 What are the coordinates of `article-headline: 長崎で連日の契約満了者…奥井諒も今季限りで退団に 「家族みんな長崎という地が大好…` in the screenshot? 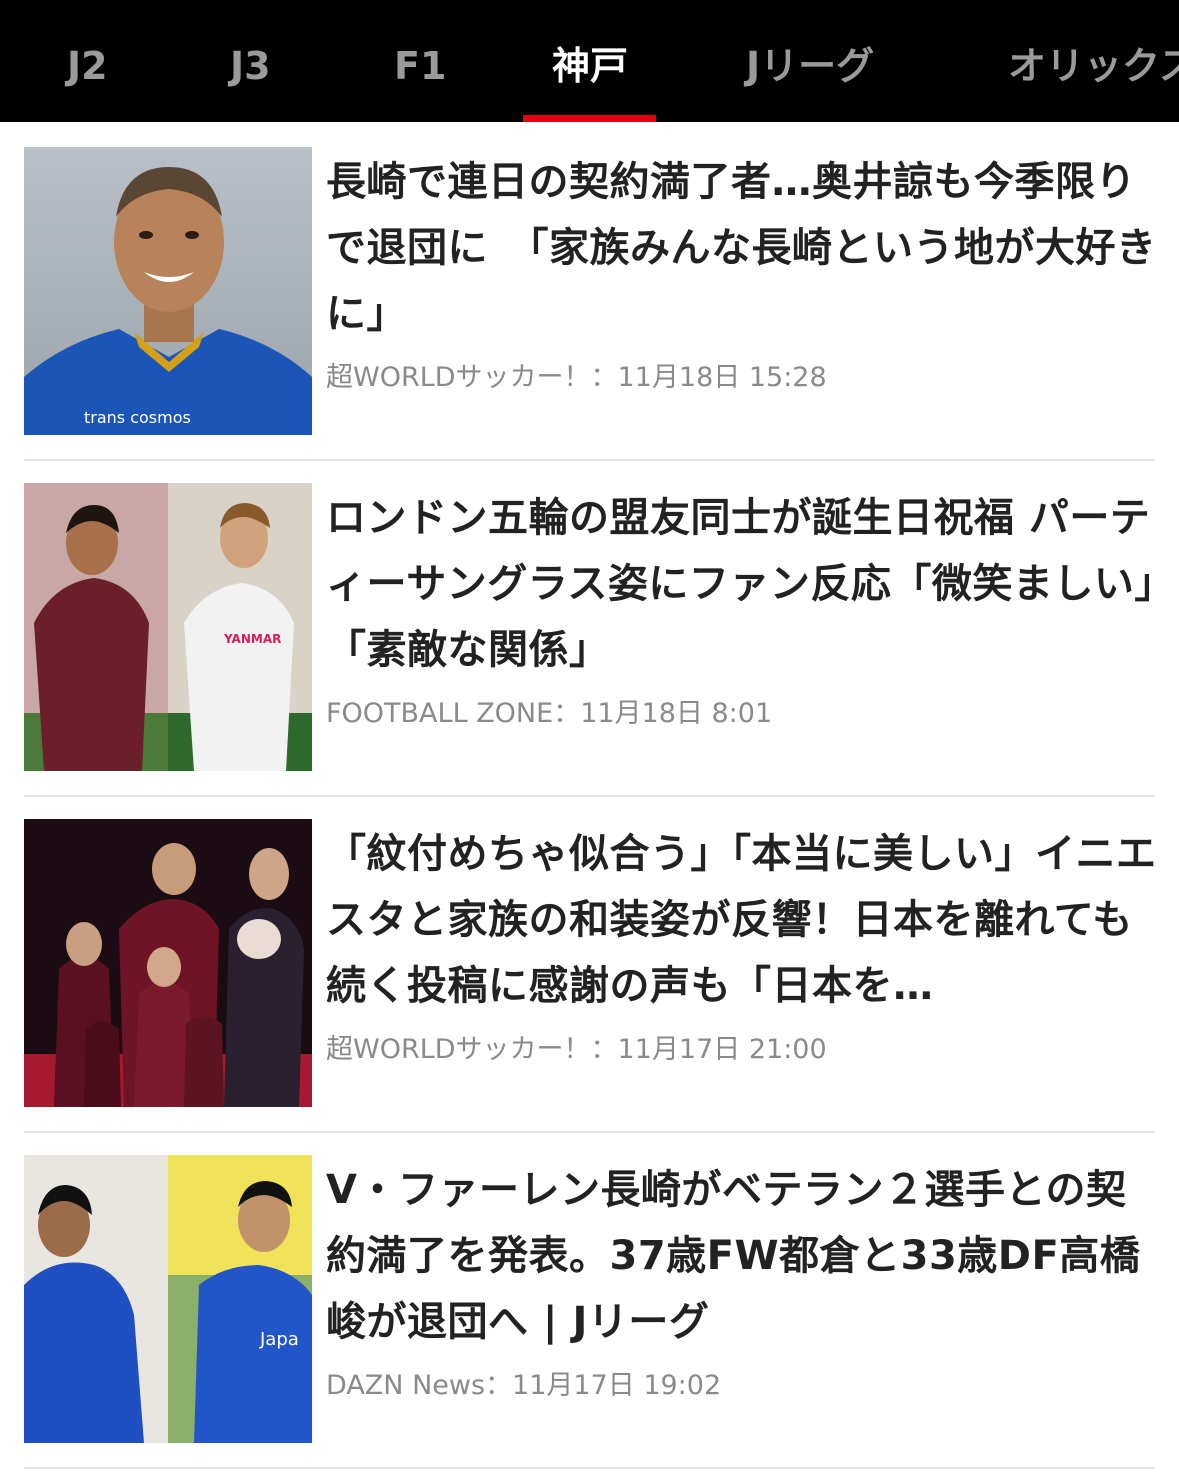 It's located at (743, 248).